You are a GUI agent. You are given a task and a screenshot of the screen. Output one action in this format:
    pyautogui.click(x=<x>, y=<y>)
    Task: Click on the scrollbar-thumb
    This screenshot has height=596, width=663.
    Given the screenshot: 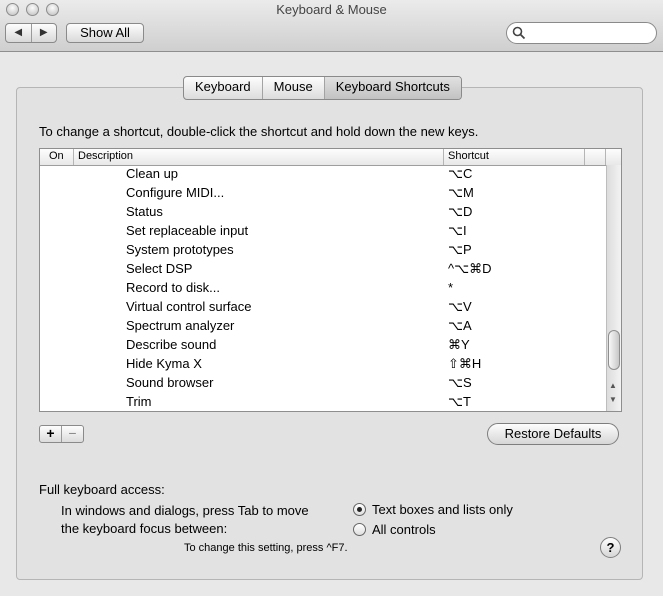 What is the action you would take?
    pyautogui.click(x=614, y=350)
    